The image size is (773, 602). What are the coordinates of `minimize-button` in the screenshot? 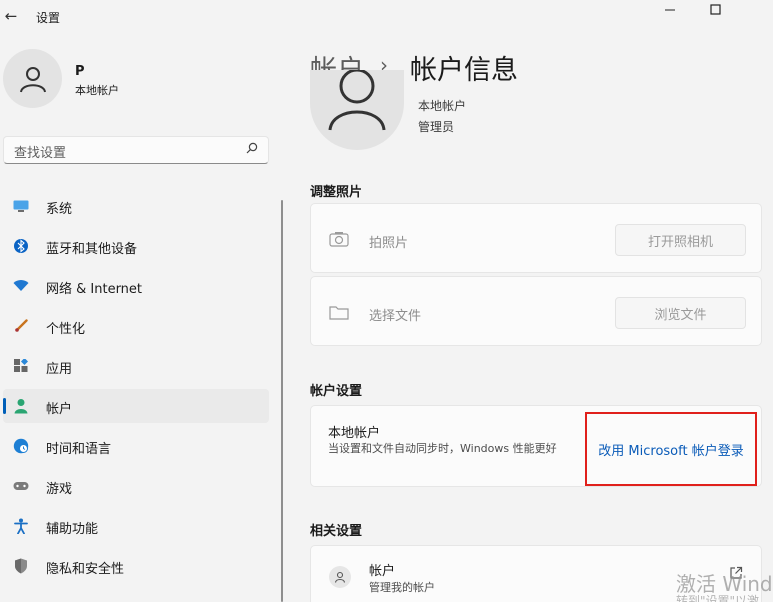 It's located at (670, 10).